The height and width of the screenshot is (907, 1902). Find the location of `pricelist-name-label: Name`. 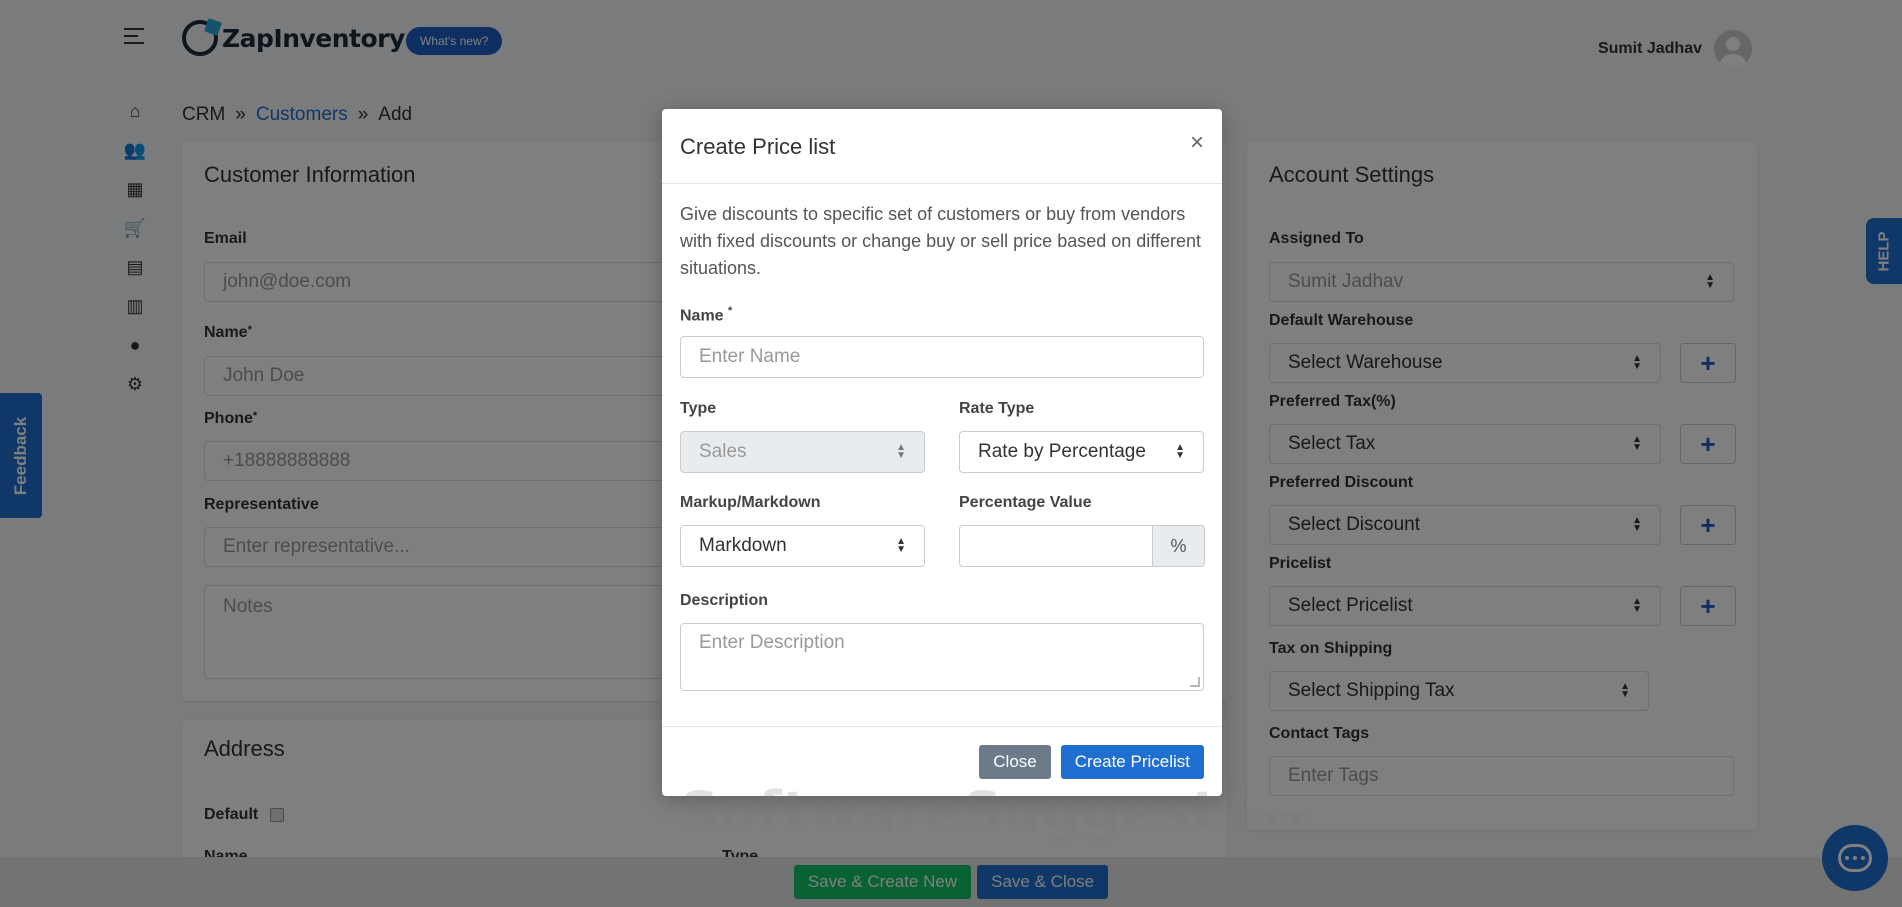

pricelist-name-label: Name is located at coordinates (702, 316).